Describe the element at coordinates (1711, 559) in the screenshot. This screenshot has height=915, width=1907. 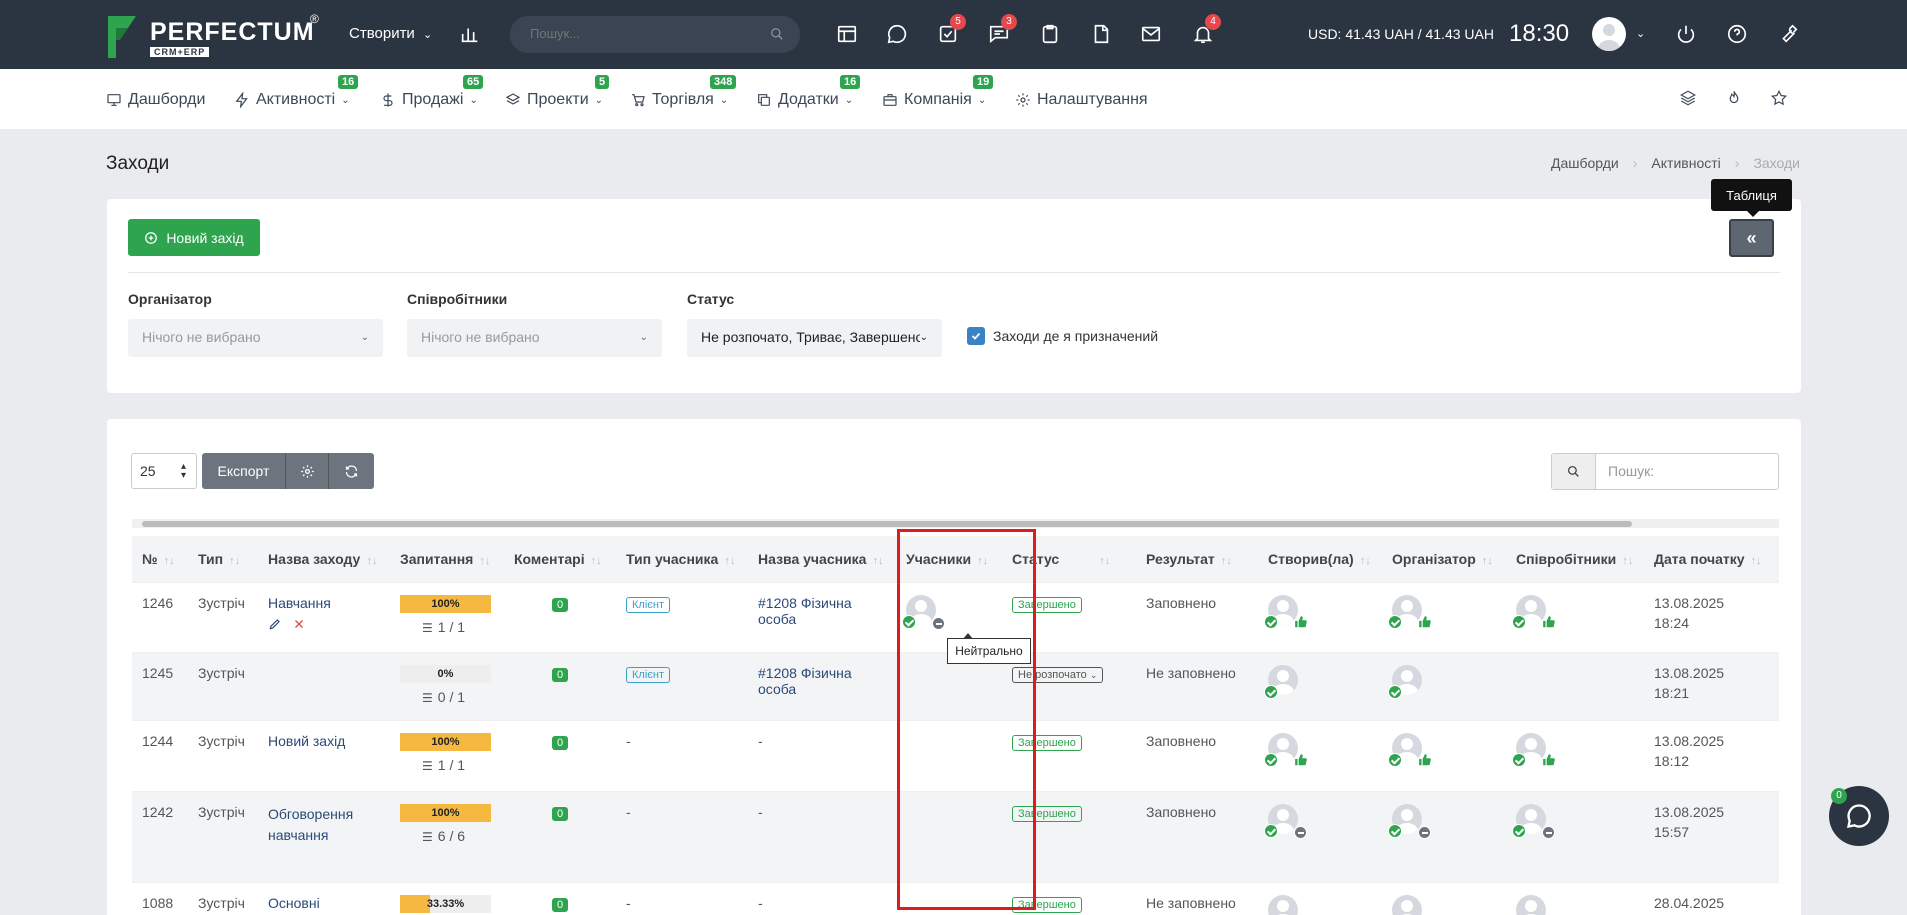
I see `column-header: Дата початку ↑↓` at that location.